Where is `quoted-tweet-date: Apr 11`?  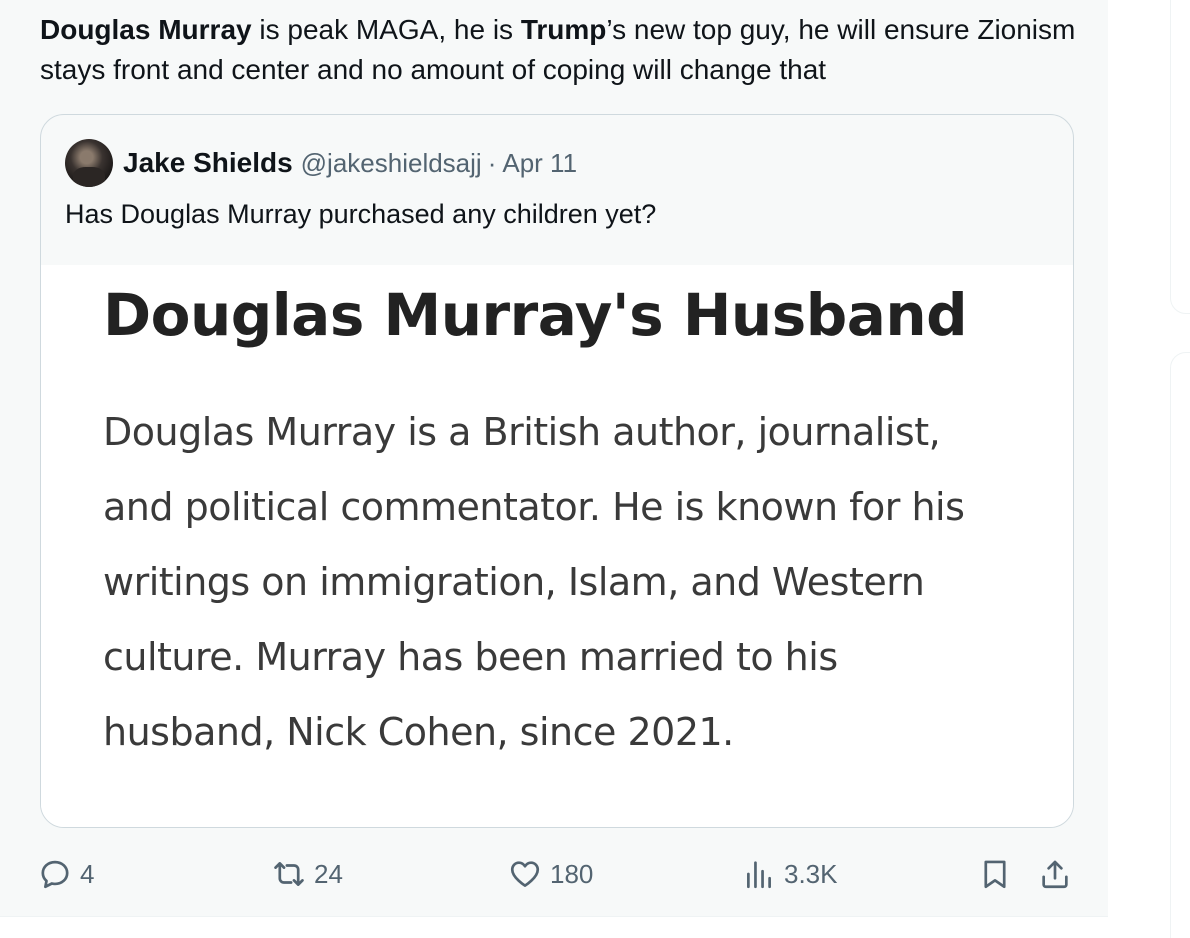
quoted-tweet-date: Apr 11 is located at coordinates (539, 163).